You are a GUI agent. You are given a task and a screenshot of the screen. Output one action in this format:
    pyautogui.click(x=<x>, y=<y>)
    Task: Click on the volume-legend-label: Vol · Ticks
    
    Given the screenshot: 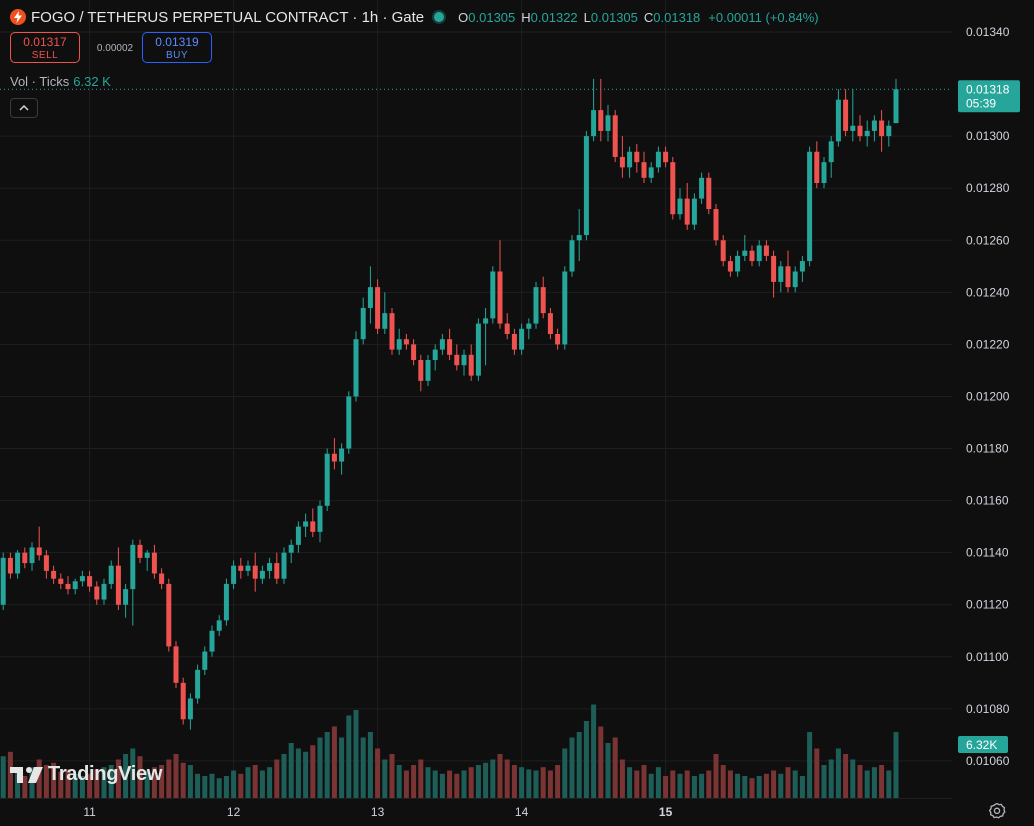 What is the action you would take?
    pyautogui.click(x=40, y=81)
    